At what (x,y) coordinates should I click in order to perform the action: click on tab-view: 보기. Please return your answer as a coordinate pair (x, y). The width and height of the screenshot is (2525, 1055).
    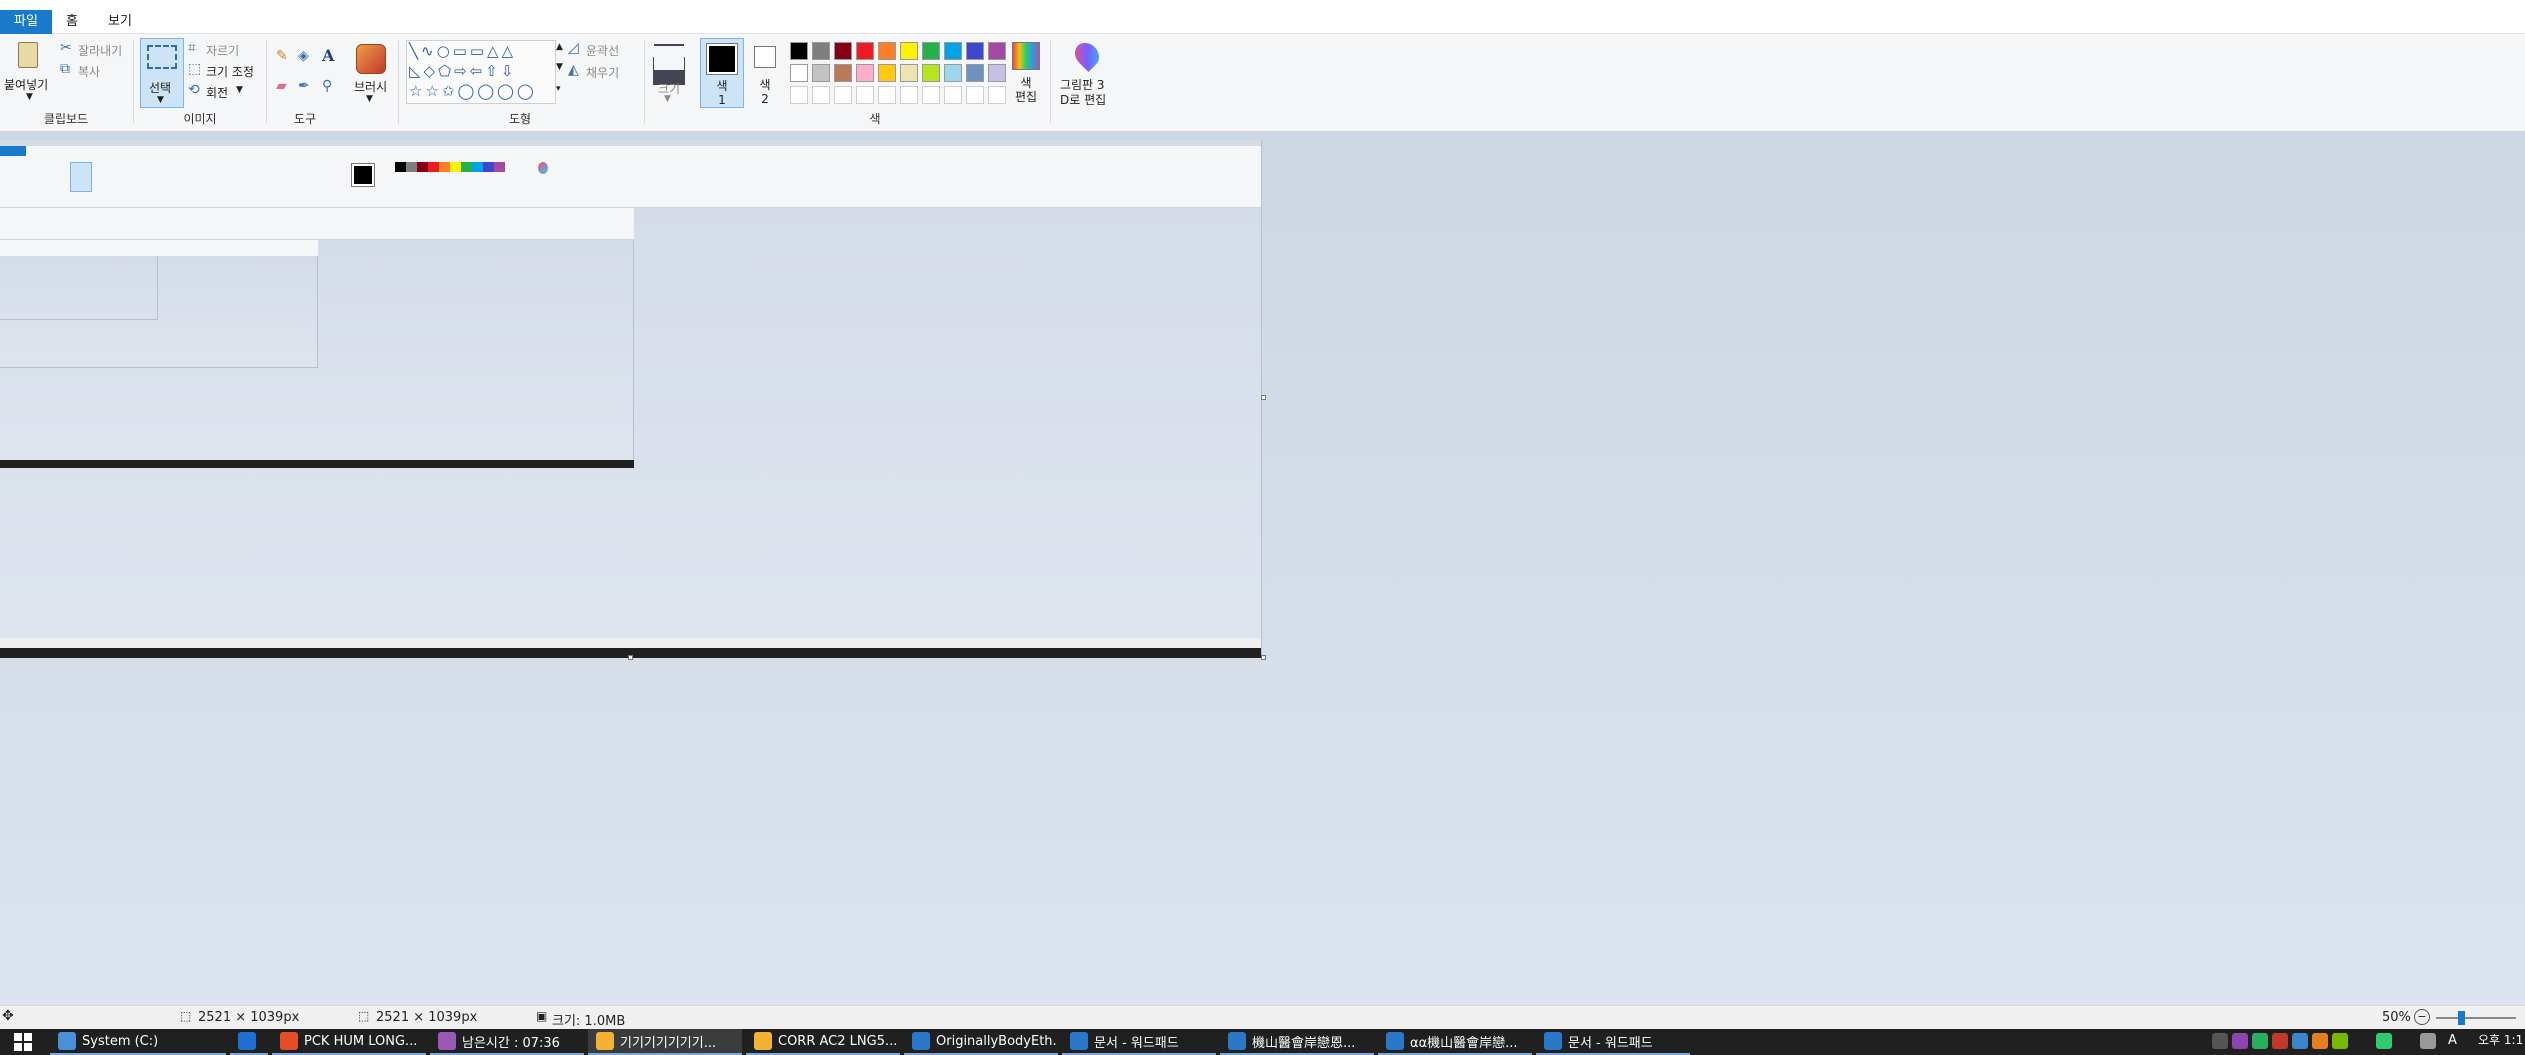
    Looking at the image, I should click on (120, 22).